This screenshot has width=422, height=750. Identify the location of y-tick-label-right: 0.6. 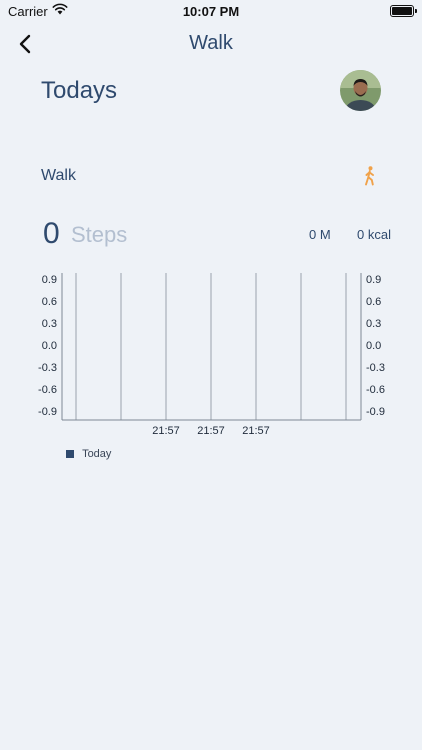
(373, 302).